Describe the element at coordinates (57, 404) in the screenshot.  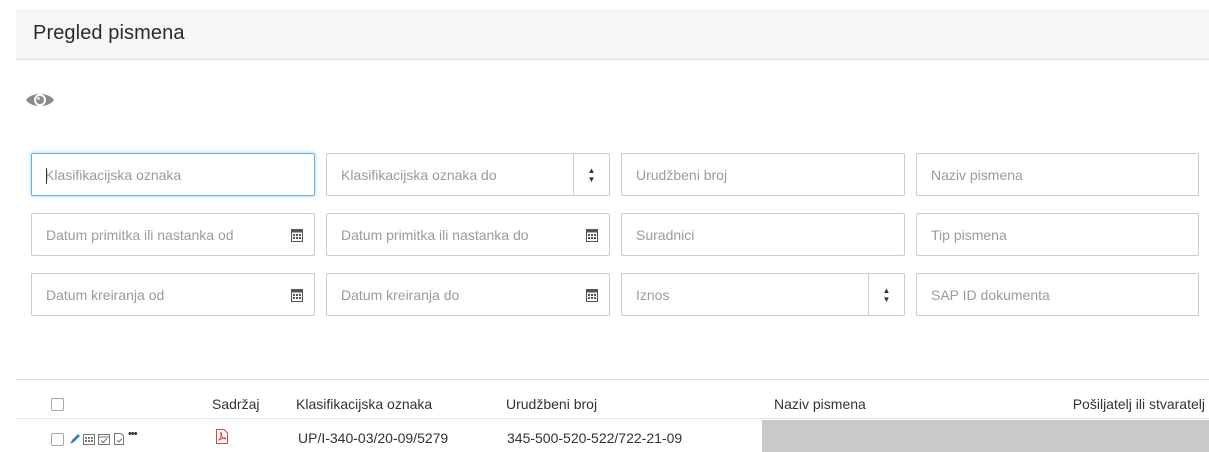
I see `select-all-checkbox` at that location.